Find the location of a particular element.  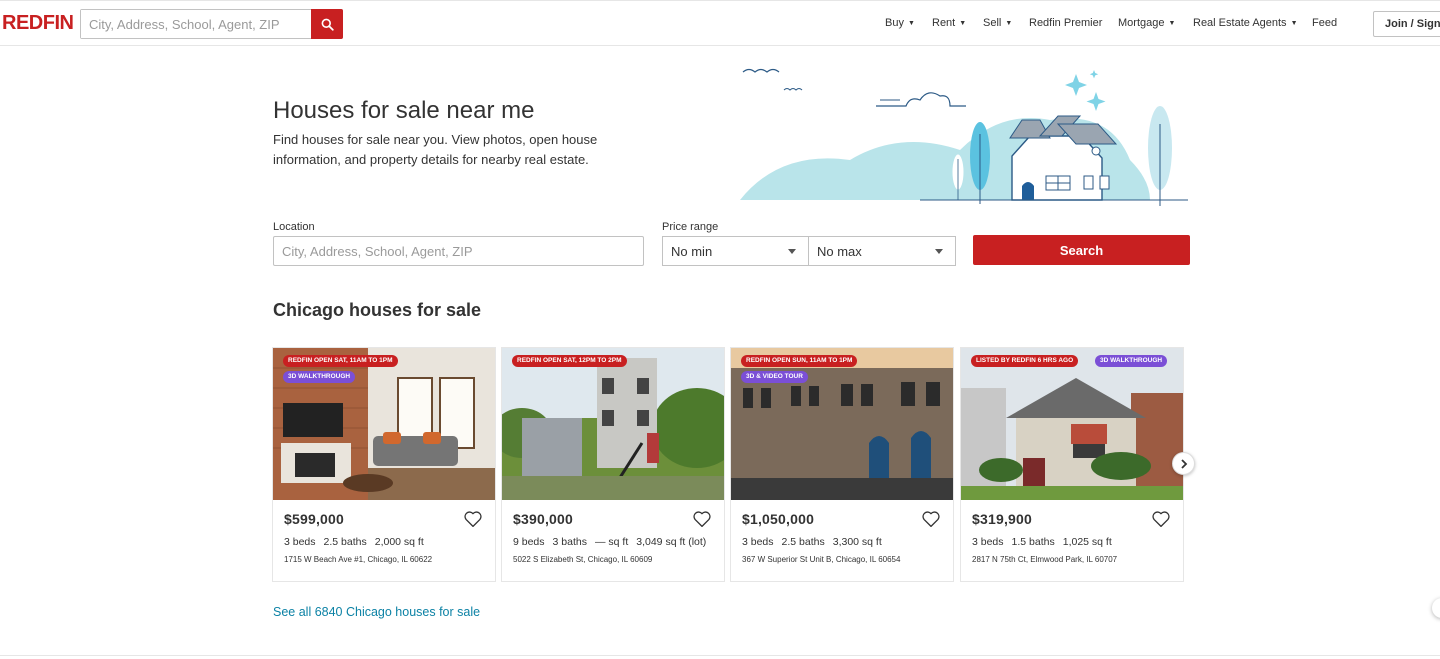

carousel-next-button is located at coordinates (1183, 463).